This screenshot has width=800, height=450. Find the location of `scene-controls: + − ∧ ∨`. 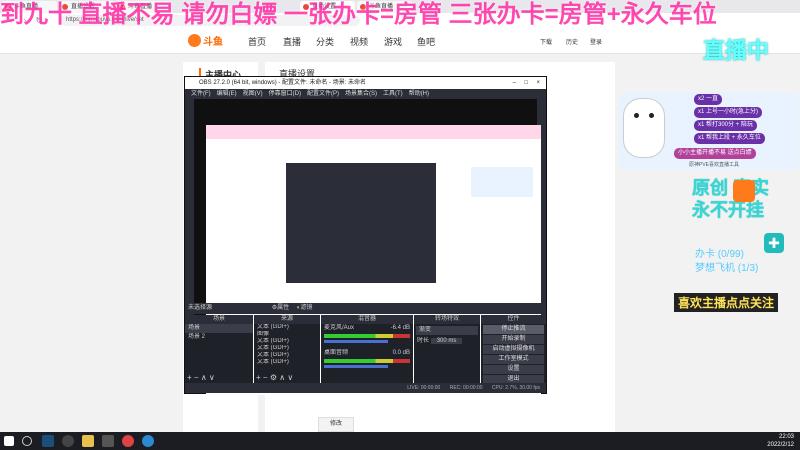

scene-controls: + − ∧ ∨ is located at coordinates (201, 377).